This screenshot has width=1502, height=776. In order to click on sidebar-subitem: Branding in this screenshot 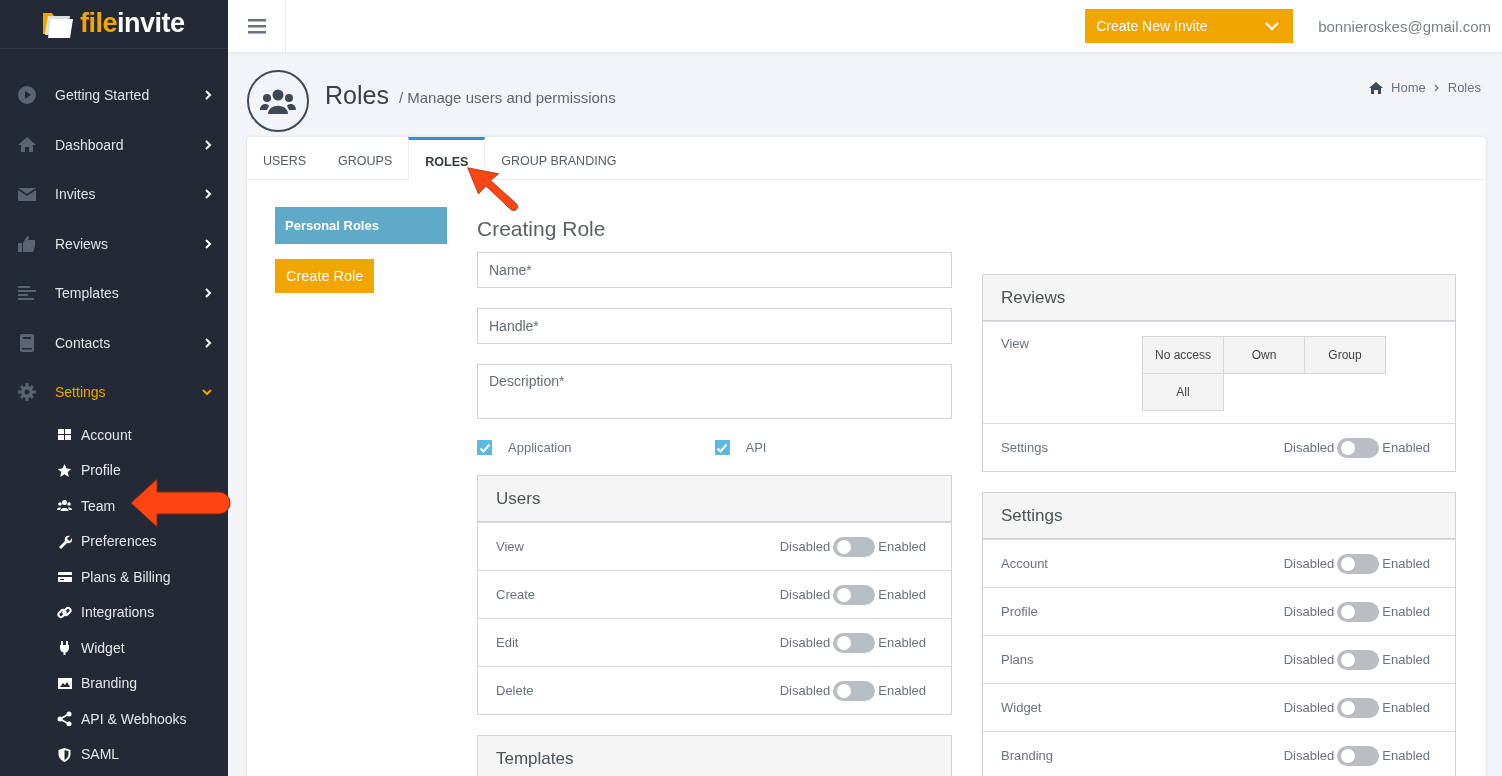, I will do `click(69, 683)`.